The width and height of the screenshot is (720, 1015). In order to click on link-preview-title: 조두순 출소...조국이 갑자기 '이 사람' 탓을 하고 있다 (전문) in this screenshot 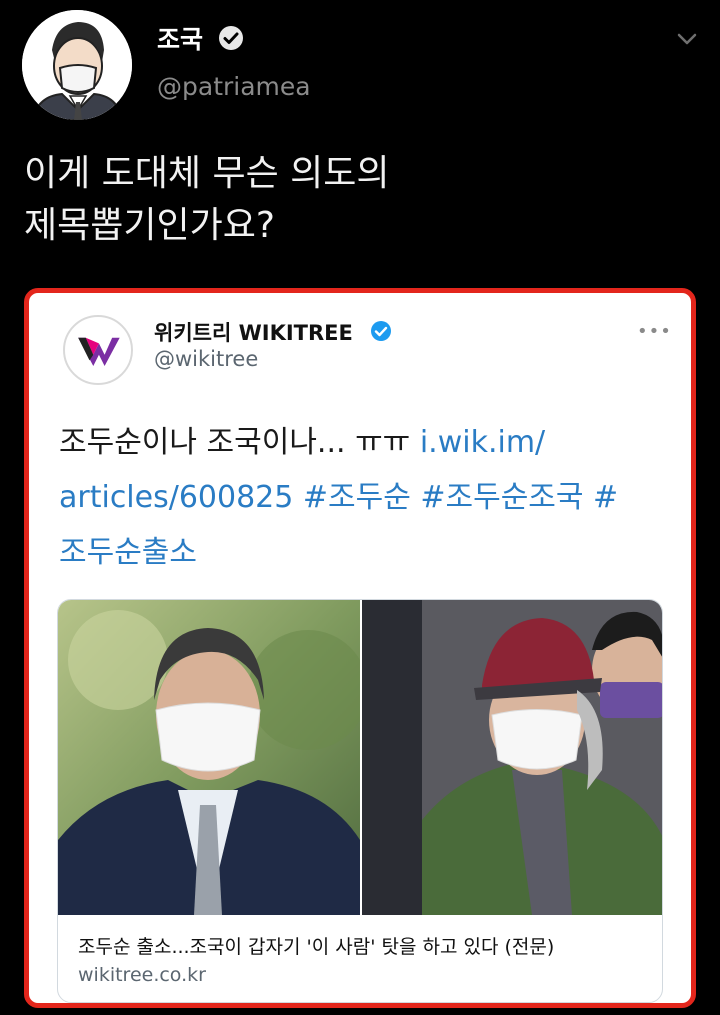, I will do `click(316, 947)`.